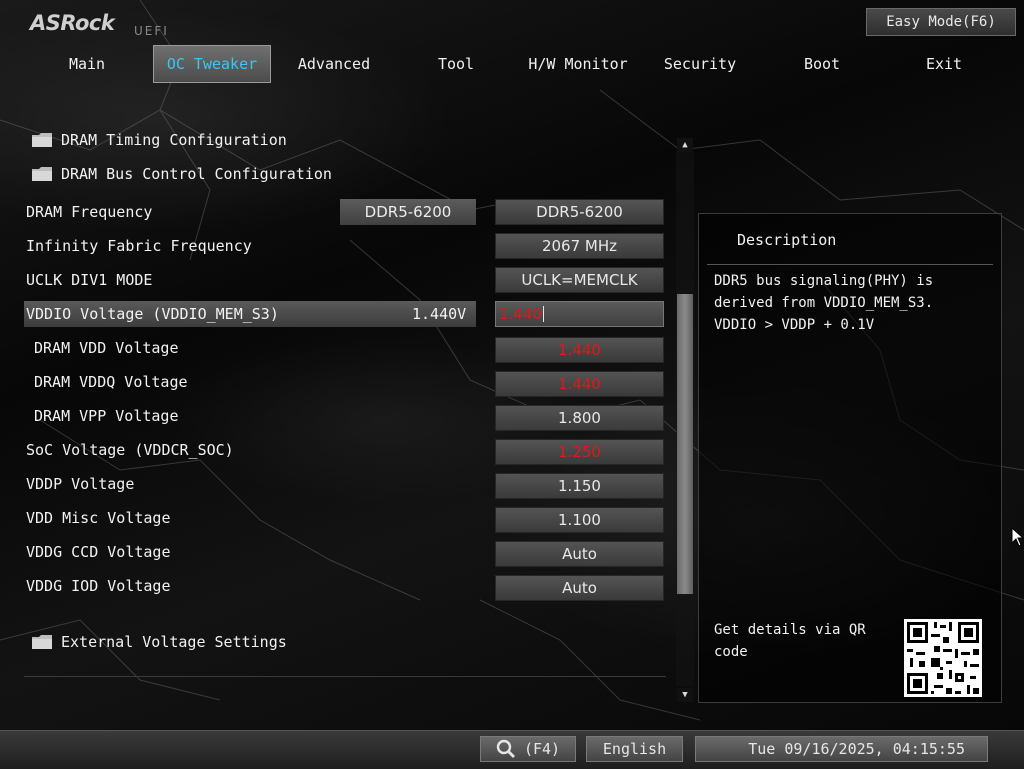  Describe the element at coordinates (505, 748) in the screenshot. I see `search-icon` at that location.